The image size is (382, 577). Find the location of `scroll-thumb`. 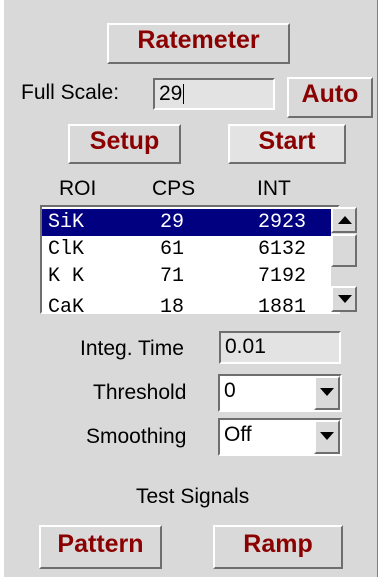

scroll-thumb is located at coordinates (344, 250).